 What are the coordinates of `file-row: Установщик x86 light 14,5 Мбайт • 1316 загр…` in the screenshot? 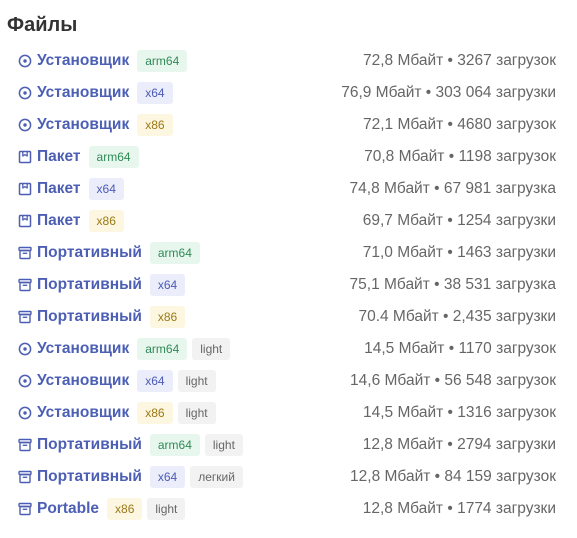 It's located at (288, 413).